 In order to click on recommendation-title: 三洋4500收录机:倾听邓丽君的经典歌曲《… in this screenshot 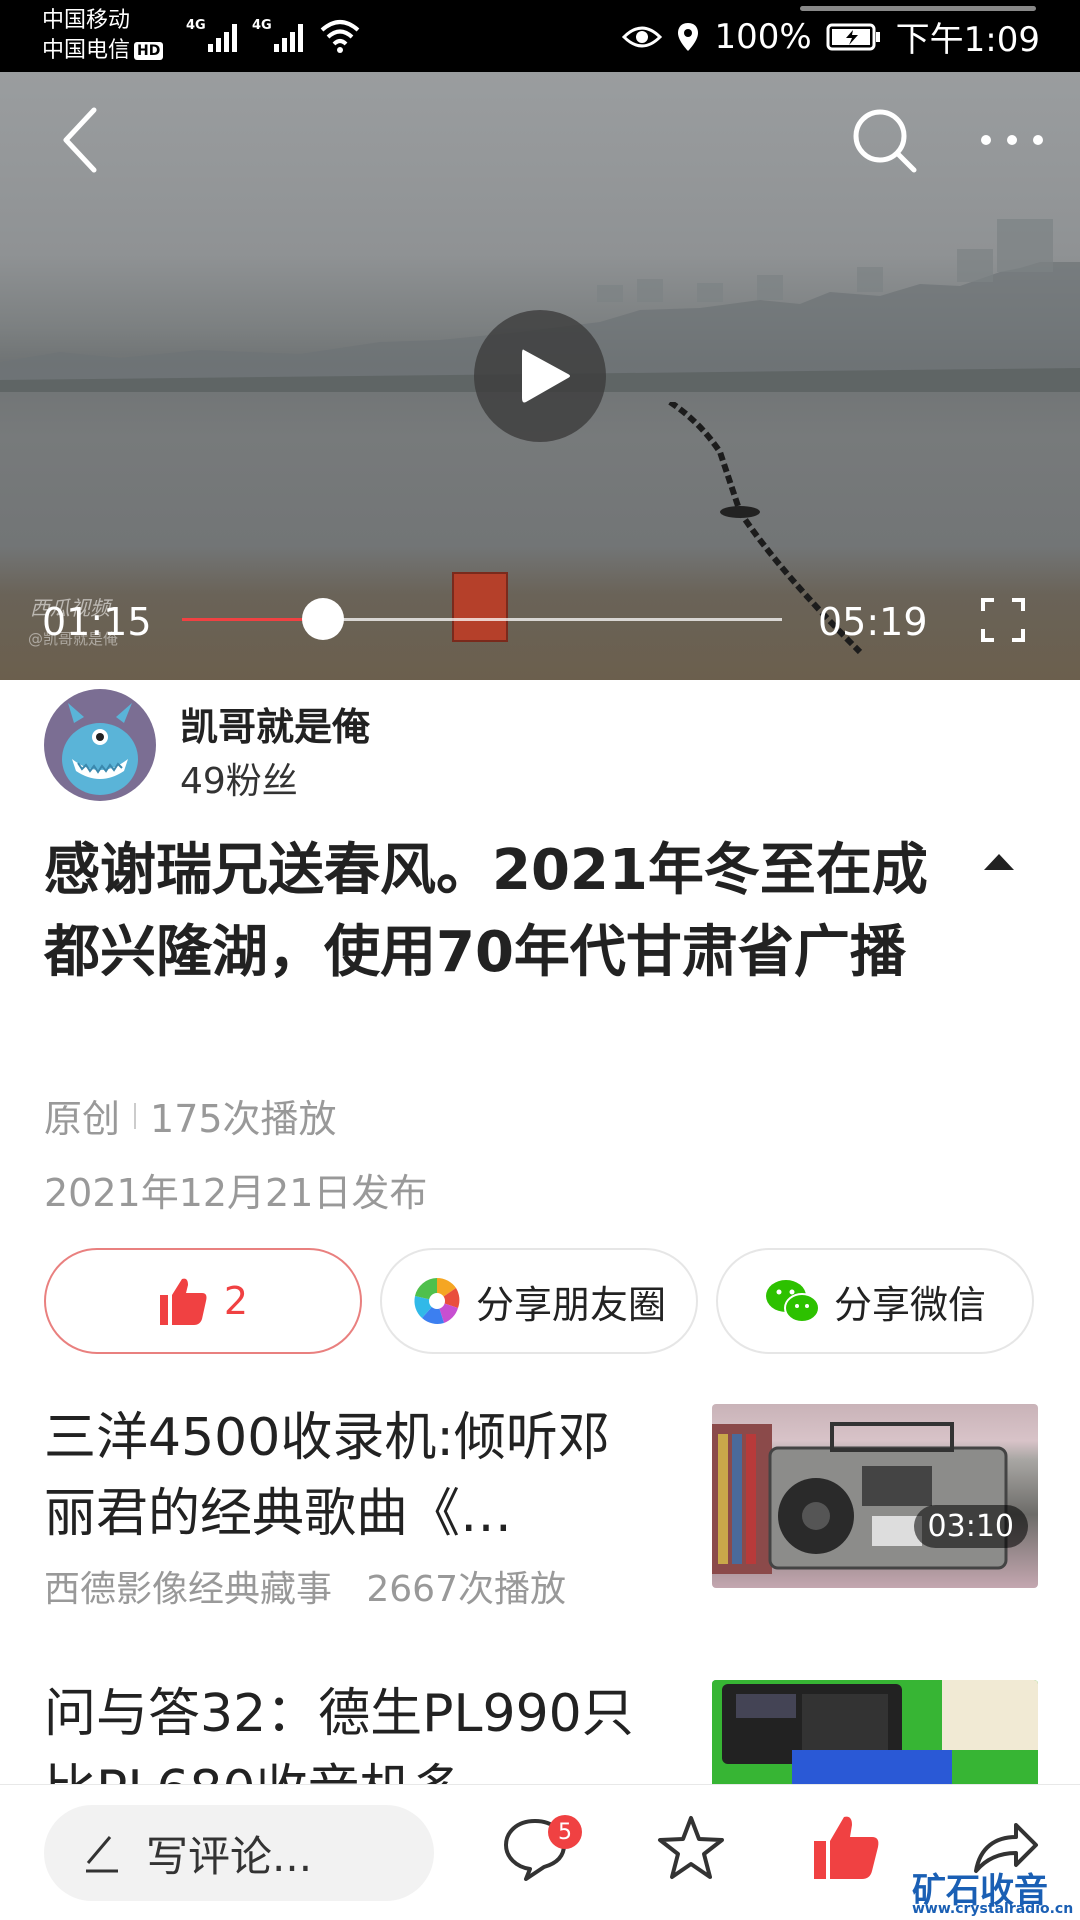, I will do `click(344, 1476)`.